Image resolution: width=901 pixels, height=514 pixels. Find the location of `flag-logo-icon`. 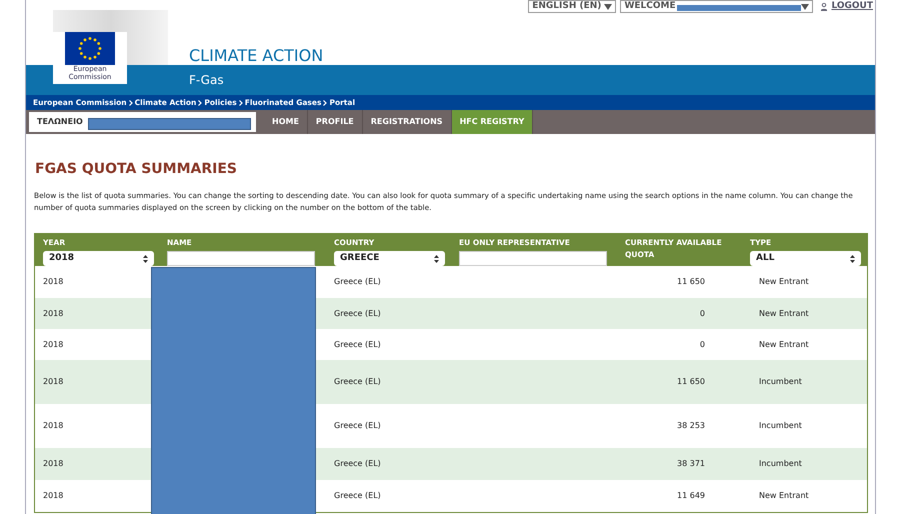

flag-logo-icon is located at coordinates (90, 48).